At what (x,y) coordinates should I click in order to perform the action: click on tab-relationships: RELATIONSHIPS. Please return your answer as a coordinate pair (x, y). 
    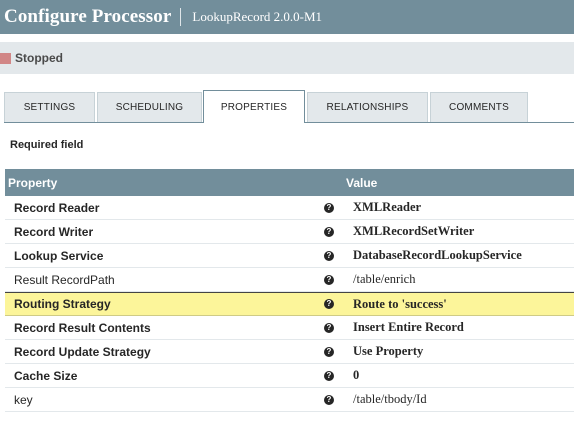
    Looking at the image, I should click on (367, 107).